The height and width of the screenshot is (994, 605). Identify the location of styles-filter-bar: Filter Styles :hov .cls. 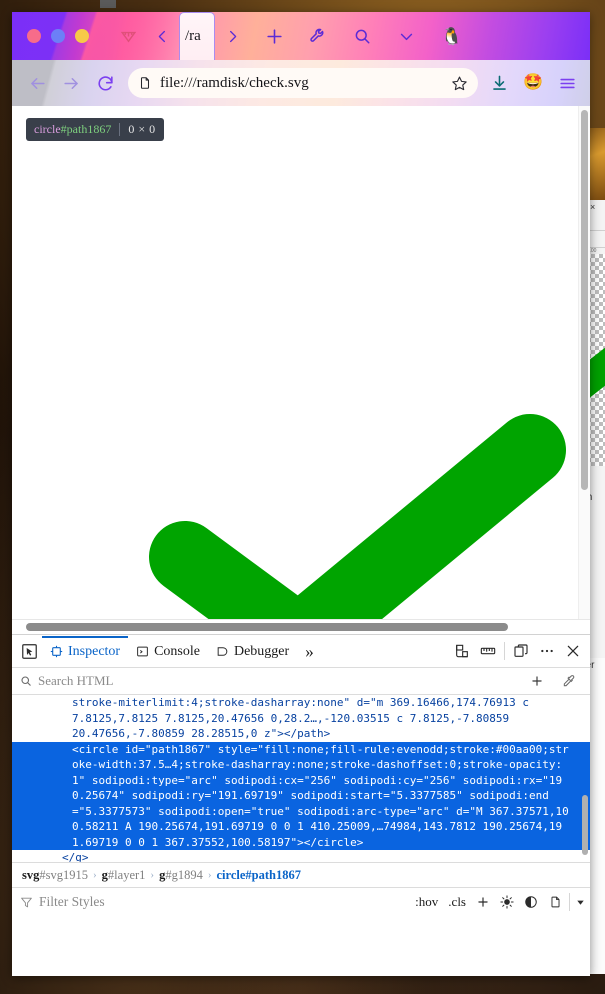
(301, 901).